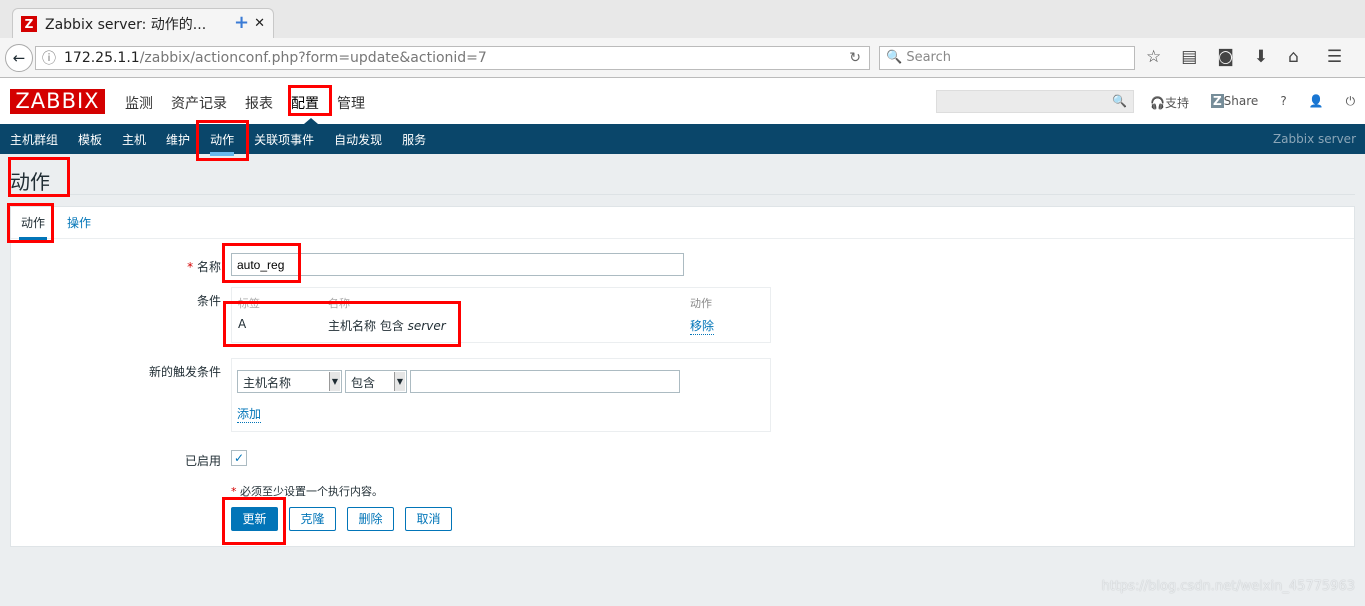 This screenshot has height=606, width=1365. Describe the element at coordinates (501, 395) in the screenshot. I see `new-condition-box: 主机名称 ▼ 包含 ▼ 添加` at that location.